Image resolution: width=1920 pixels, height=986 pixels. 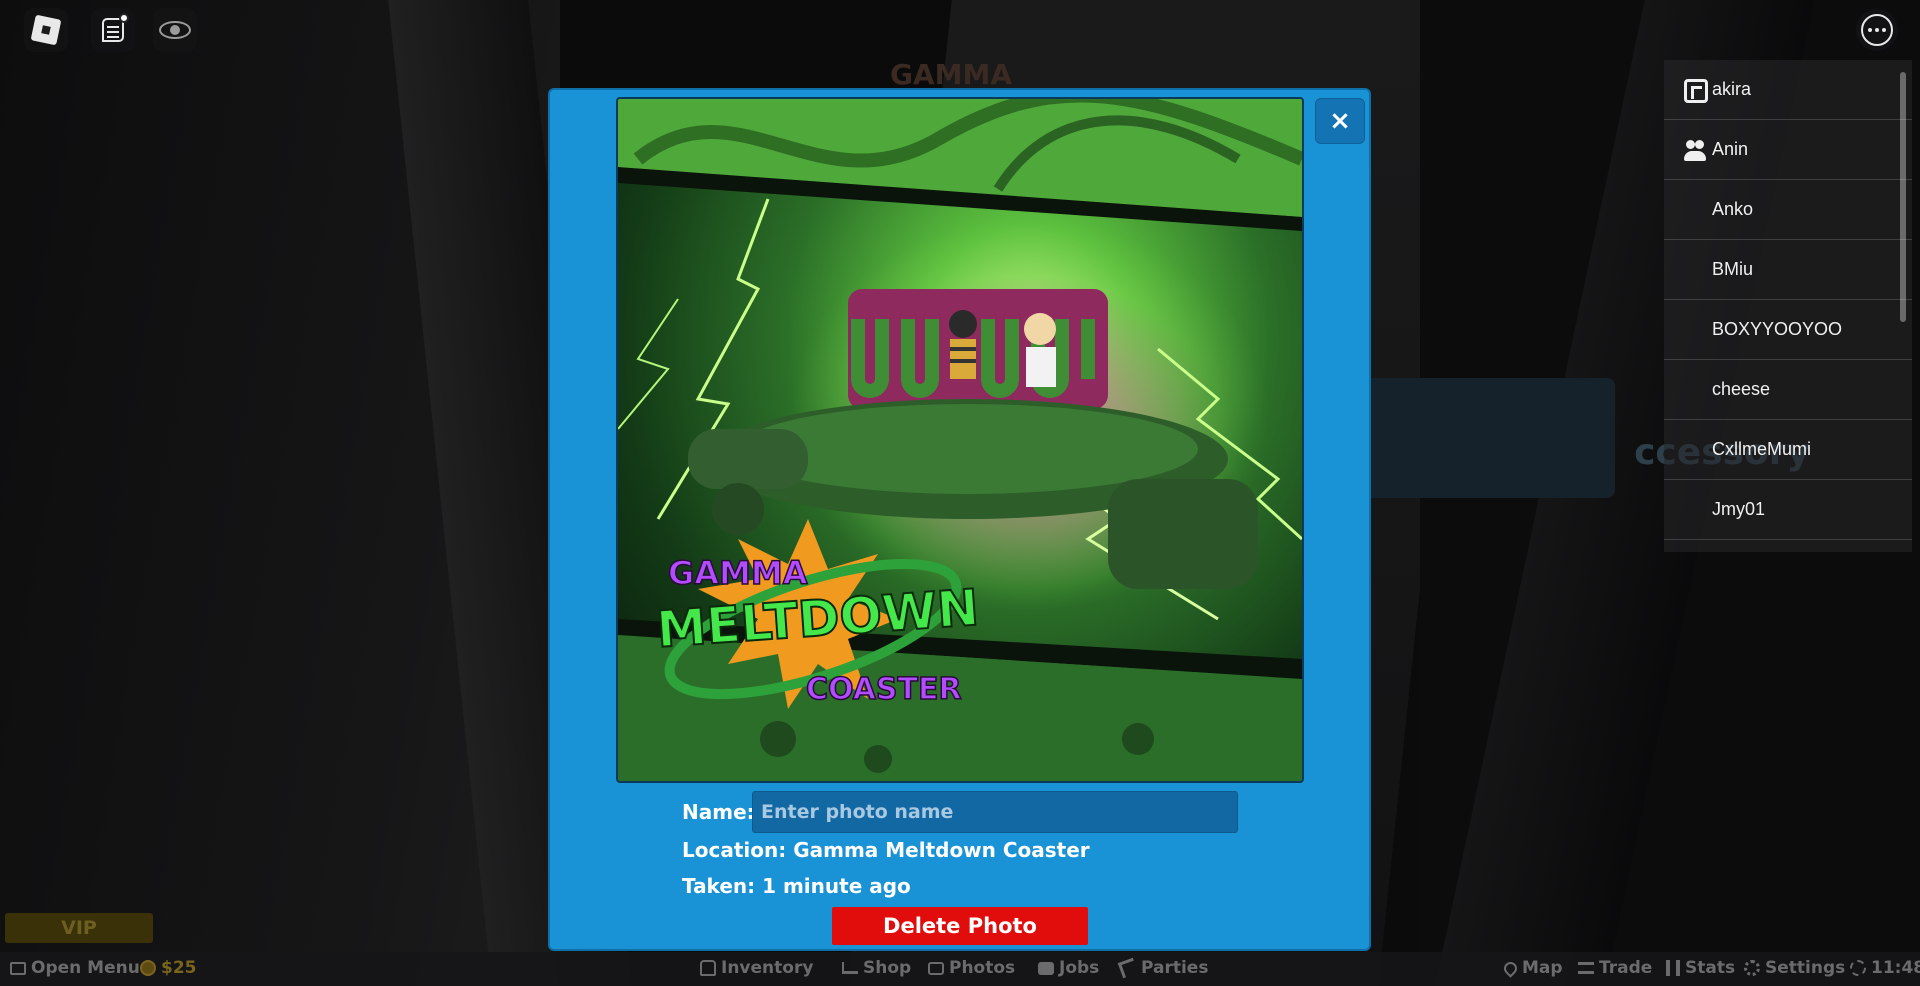 What do you see at coordinates (1788, 150) in the screenshot?
I see `player-row: Anin` at bounding box center [1788, 150].